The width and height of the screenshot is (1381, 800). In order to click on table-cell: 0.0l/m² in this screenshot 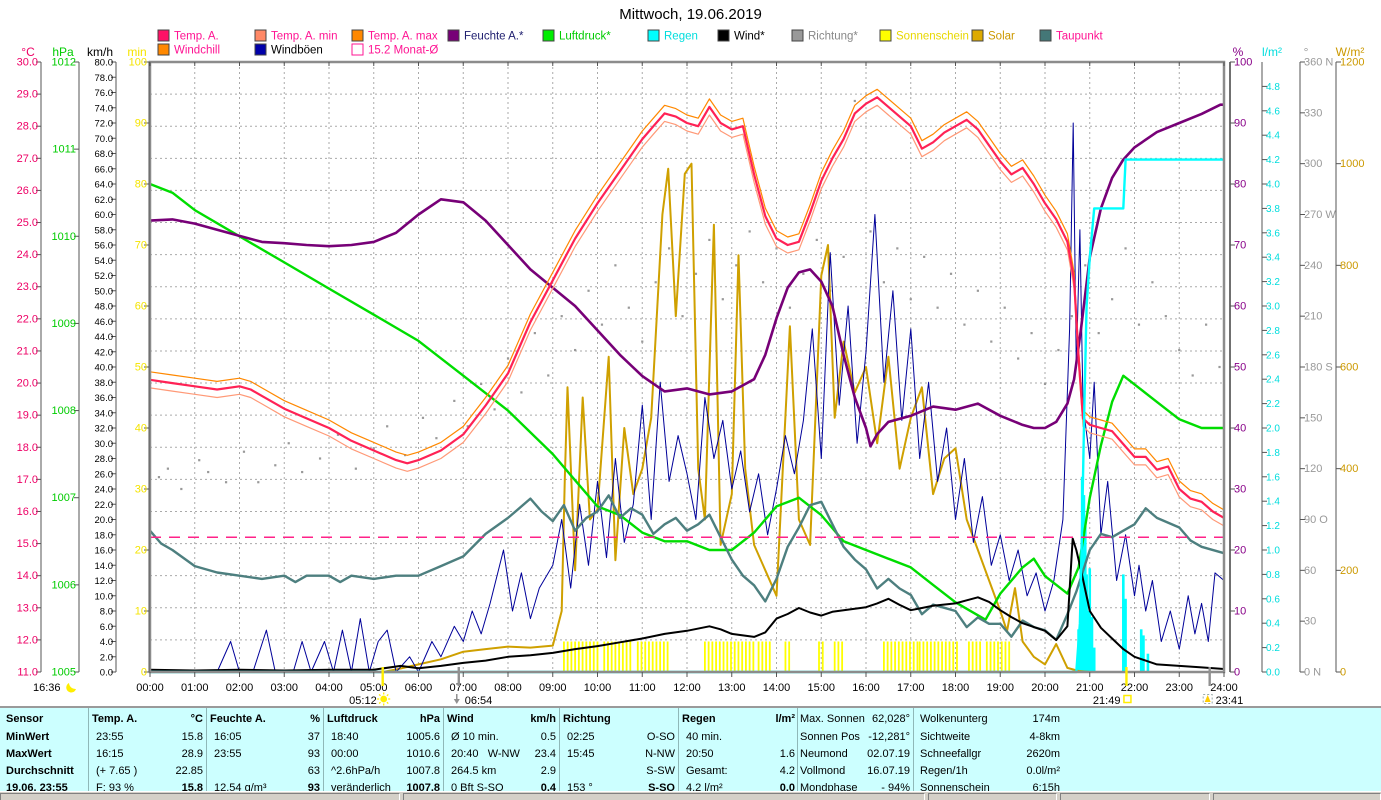, I will do `click(1043, 771)`.